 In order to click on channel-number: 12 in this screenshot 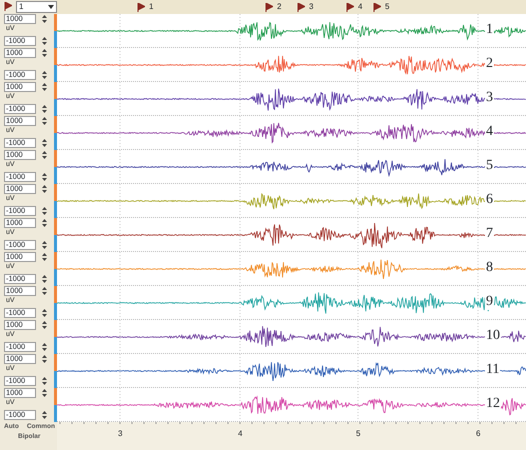, I will do `click(493, 404)`.